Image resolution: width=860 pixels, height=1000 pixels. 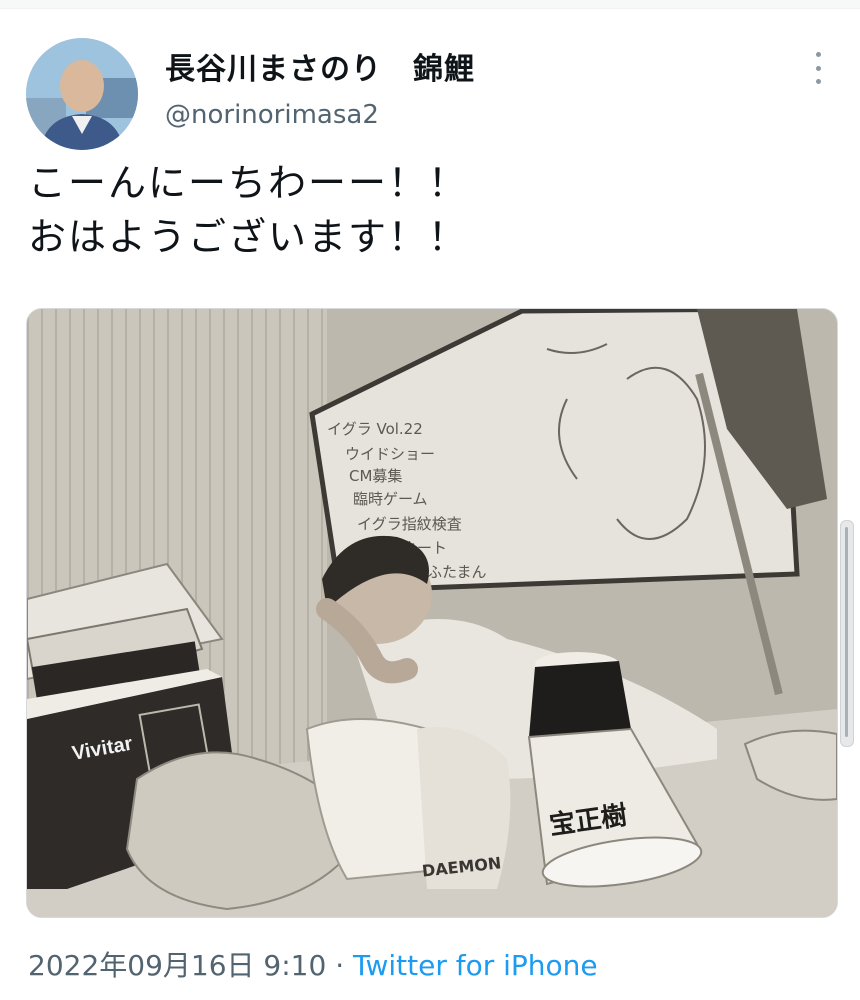 What do you see at coordinates (847, 633) in the screenshot?
I see `page-scrollbar` at bounding box center [847, 633].